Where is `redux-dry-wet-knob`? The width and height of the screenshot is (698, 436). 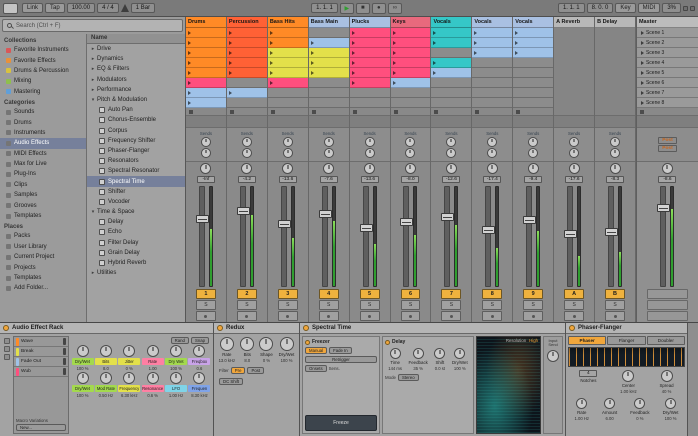
redux-dry-wet-knob is located at coordinates (286, 344).